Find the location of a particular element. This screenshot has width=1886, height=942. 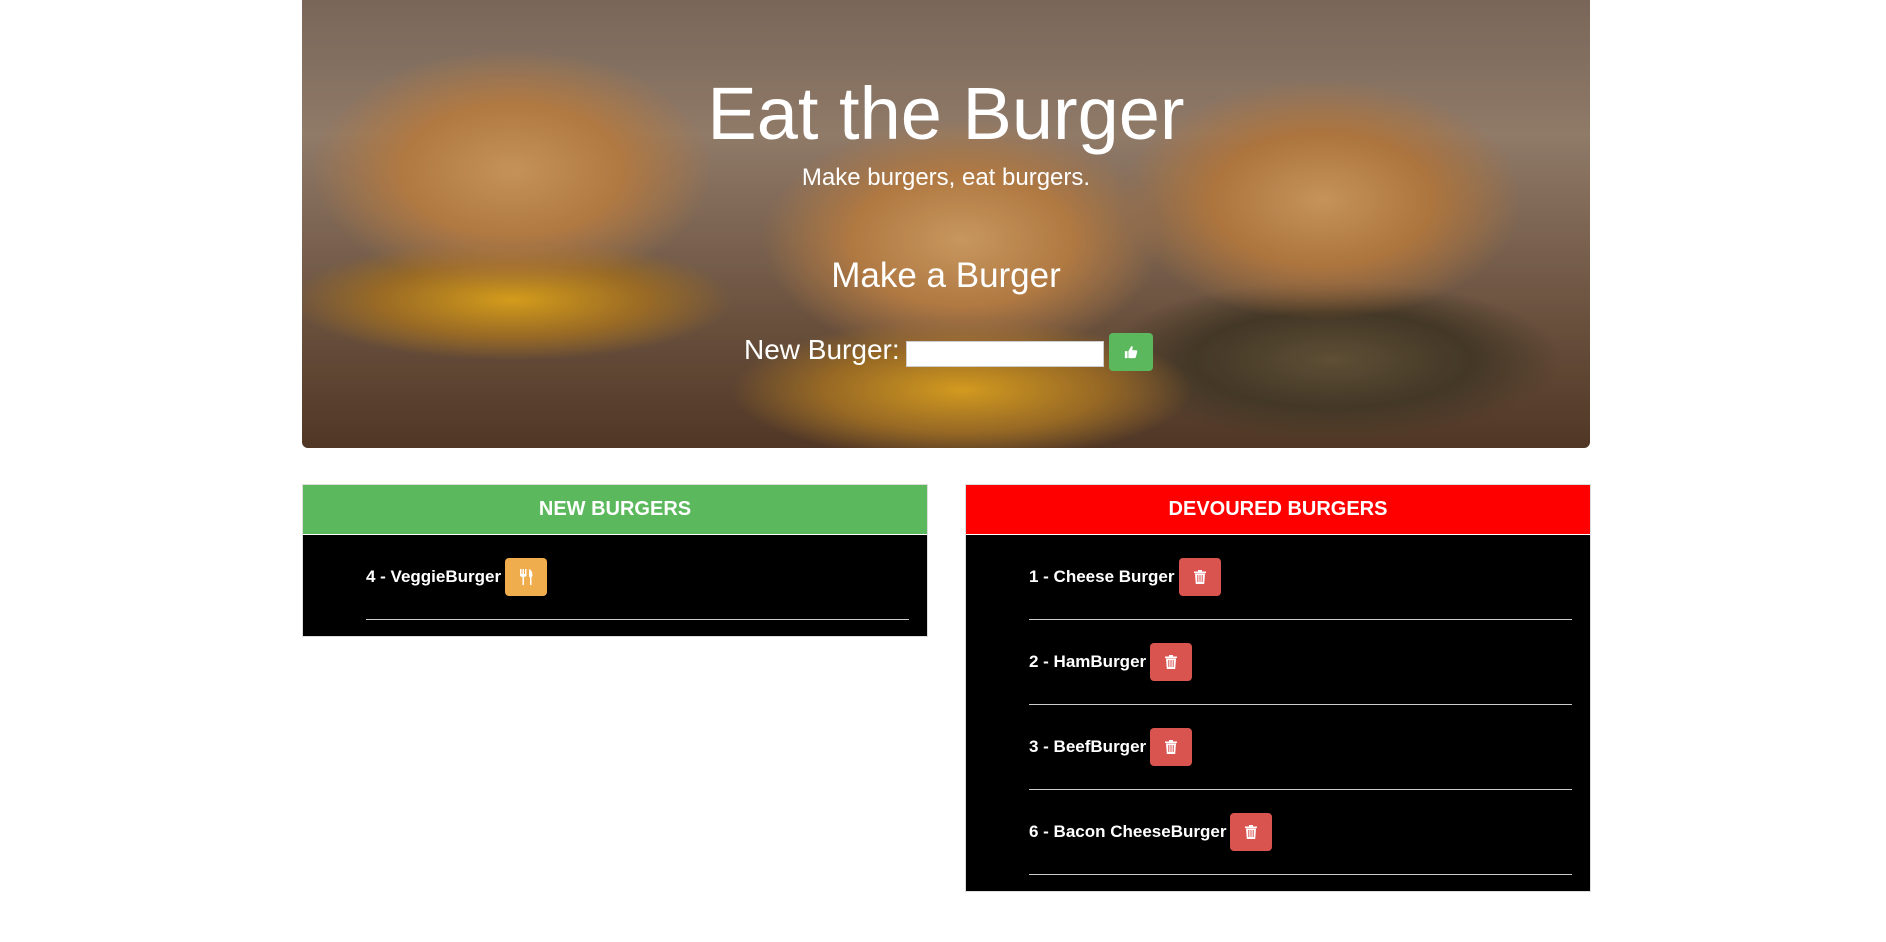

list-item: 6 - Bacon CheeseBurger is located at coordinates (1300, 832).